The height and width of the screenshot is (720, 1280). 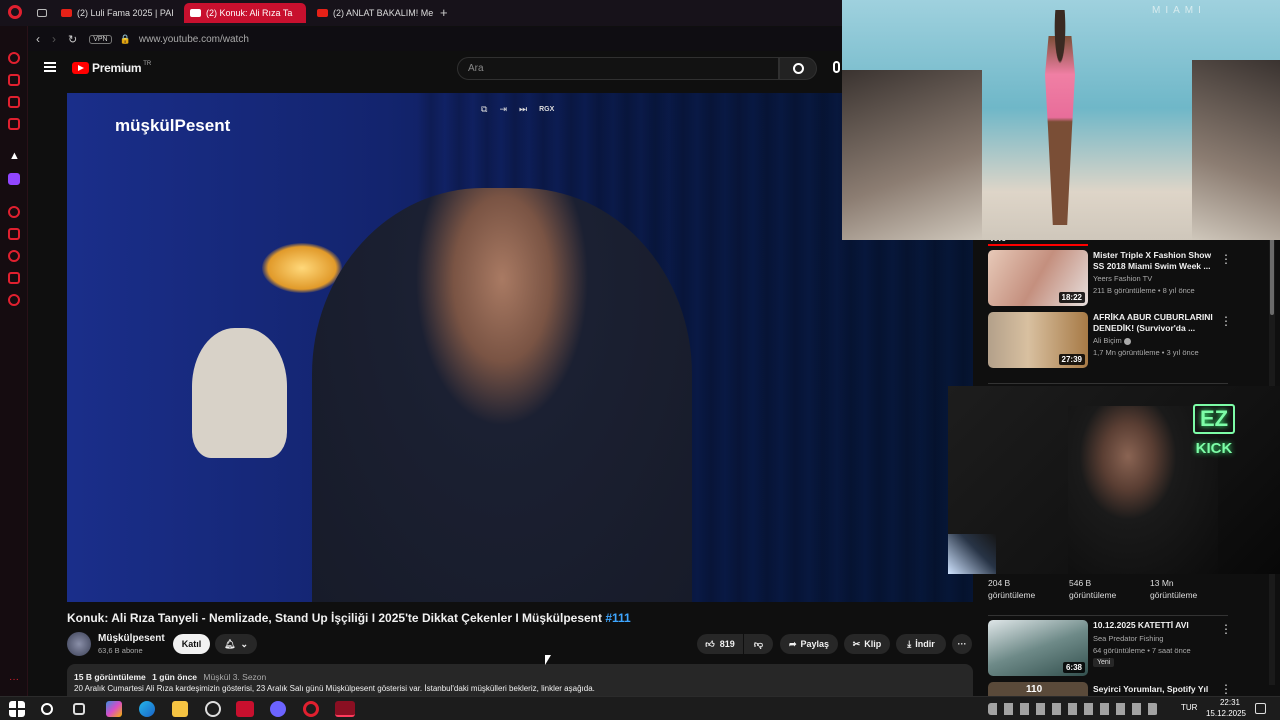 What do you see at coordinates (236, 644) in the screenshot?
I see `notification-bell-button: 🔔︎ ⌄` at bounding box center [236, 644].